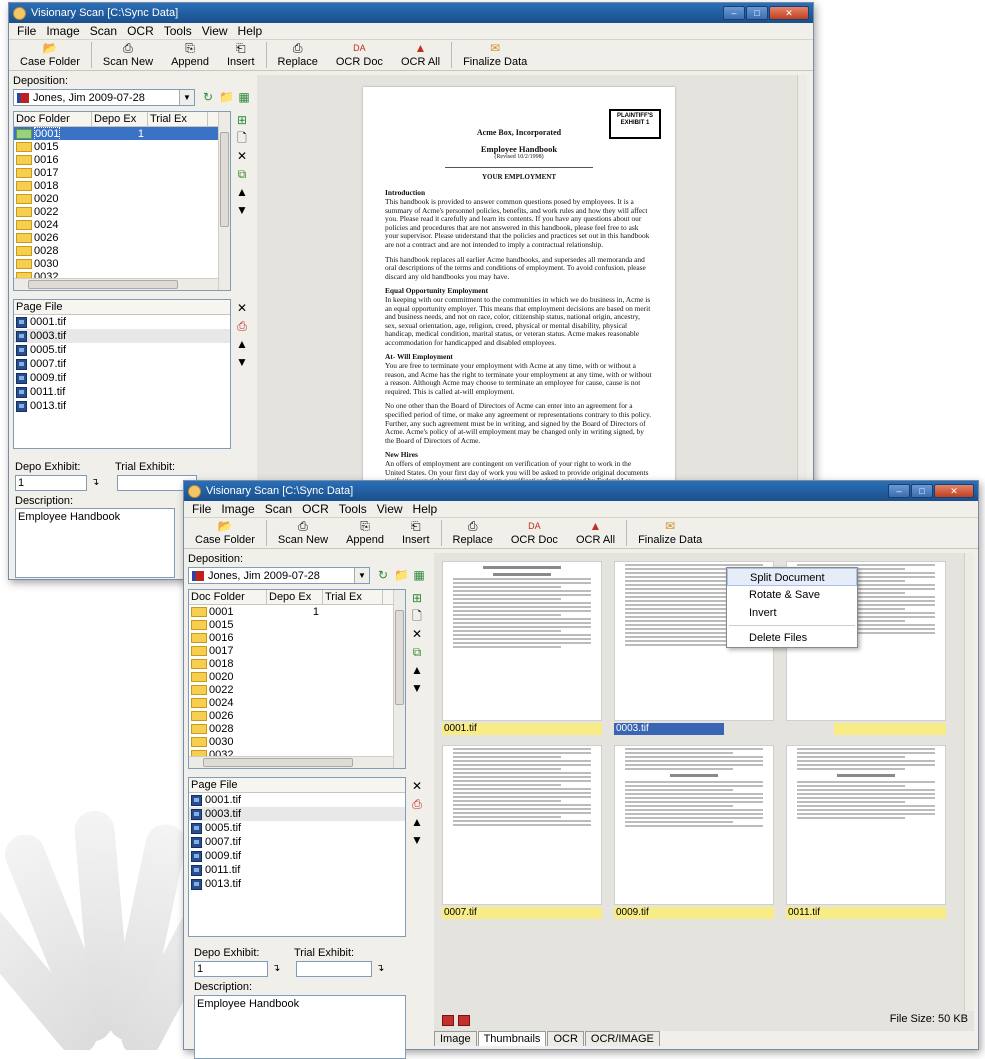 This screenshot has width=985, height=1059. Describe the element at coordinates (417, 804) in the screenshot. I see `pdf-icon: ⎙` at that location.